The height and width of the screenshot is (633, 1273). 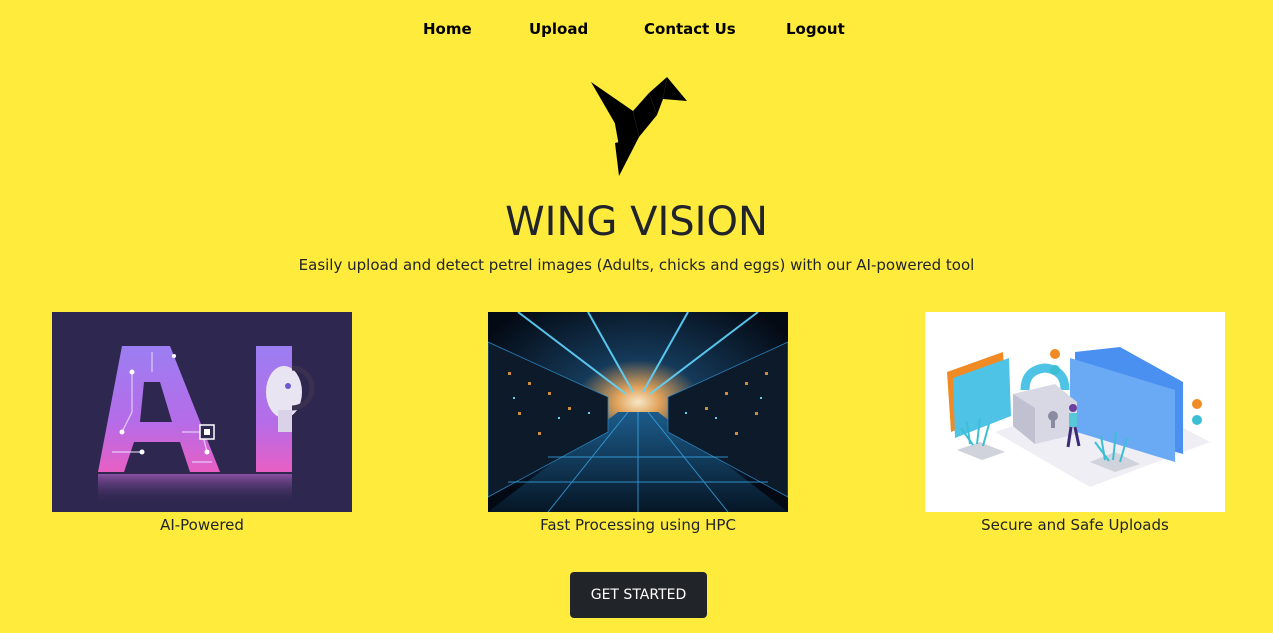 What do you see at coordinates (636, 222) in the screenshot?
I see `page-title: WING VISION` at bounding box center [636, 222].